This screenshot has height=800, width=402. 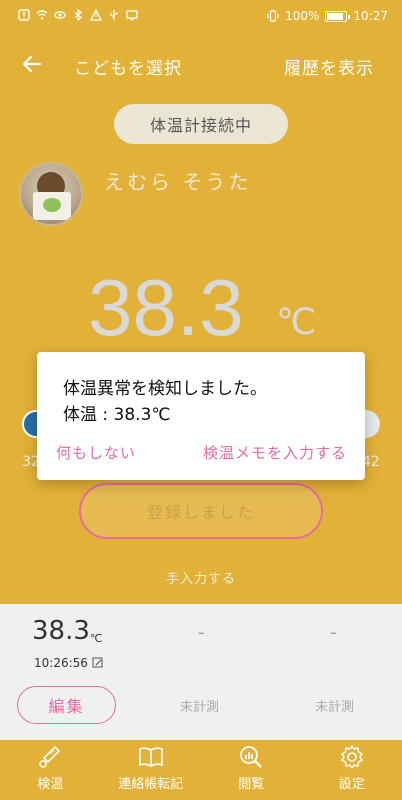 What do you see at coordinates (201, 416) in the screenshot?
I see `abnormal-temperature-dialog: 体温異常を検知しました。 体温 : 38.3℃ 何もしない 検温メモを入力する` at bounding box center [201, 416].